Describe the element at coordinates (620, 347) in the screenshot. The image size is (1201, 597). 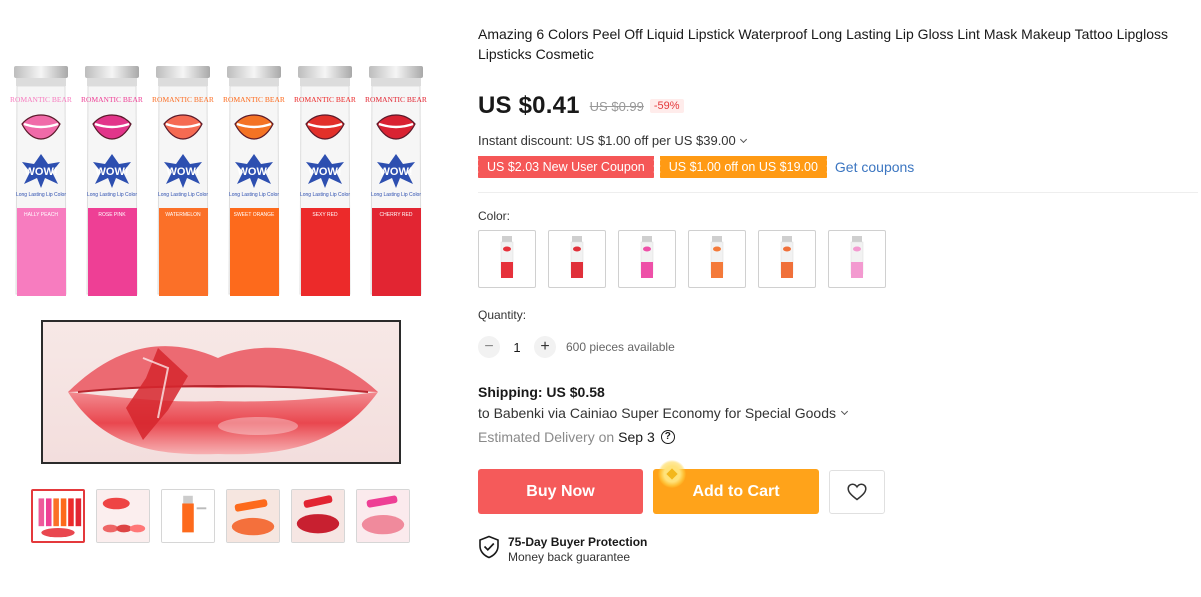
I see `pieces-available: 600 pieces available` at that location.